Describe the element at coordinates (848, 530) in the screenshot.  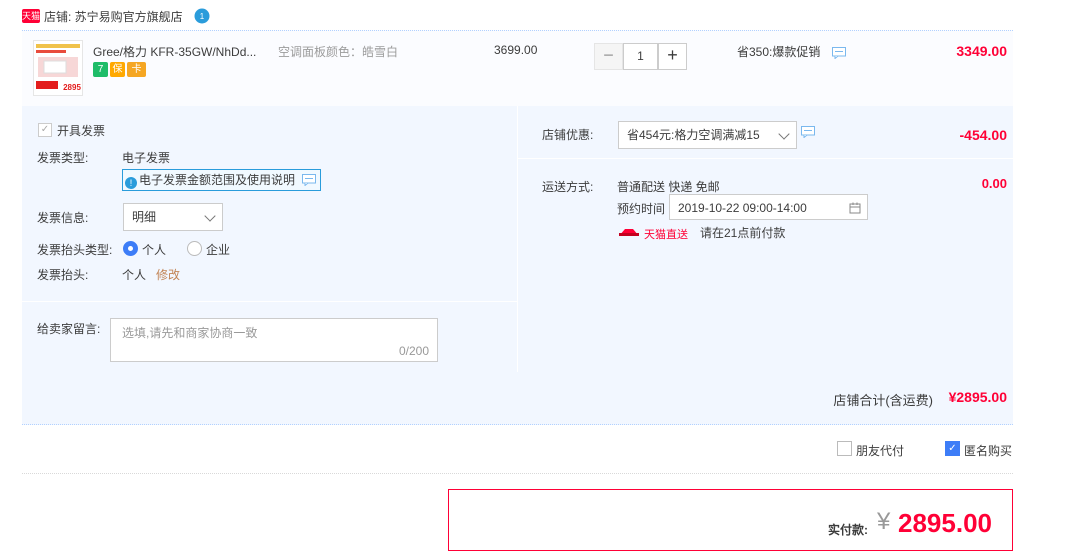
I see `actual-payment-label: 实付款:` at that location.